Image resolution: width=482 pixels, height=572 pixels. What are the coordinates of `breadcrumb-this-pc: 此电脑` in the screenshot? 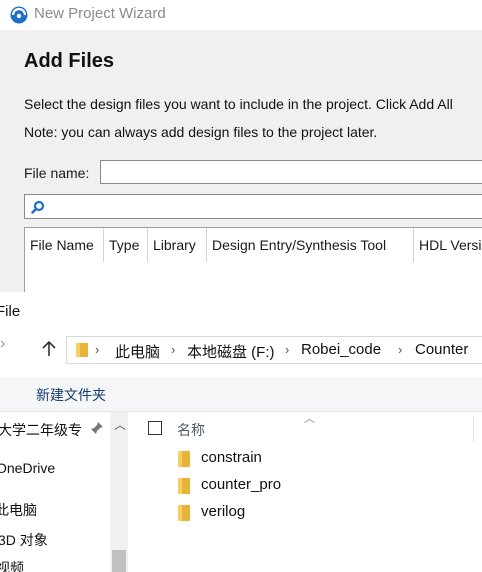 It's located at (137, 351).